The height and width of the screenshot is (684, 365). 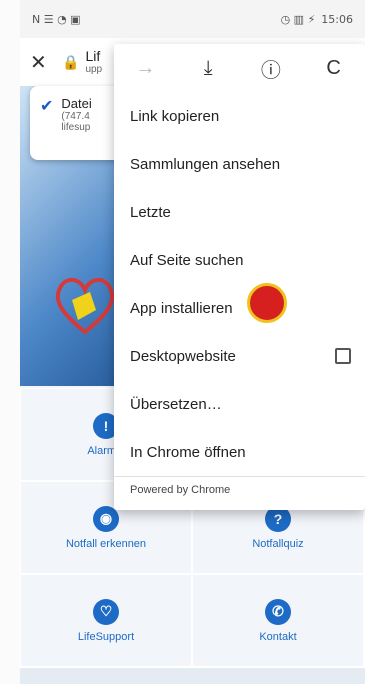 What do you see at coordinates (42, 62) in the screenshot?
I see `close-icon: ✕` at bounding box center [42, 62].